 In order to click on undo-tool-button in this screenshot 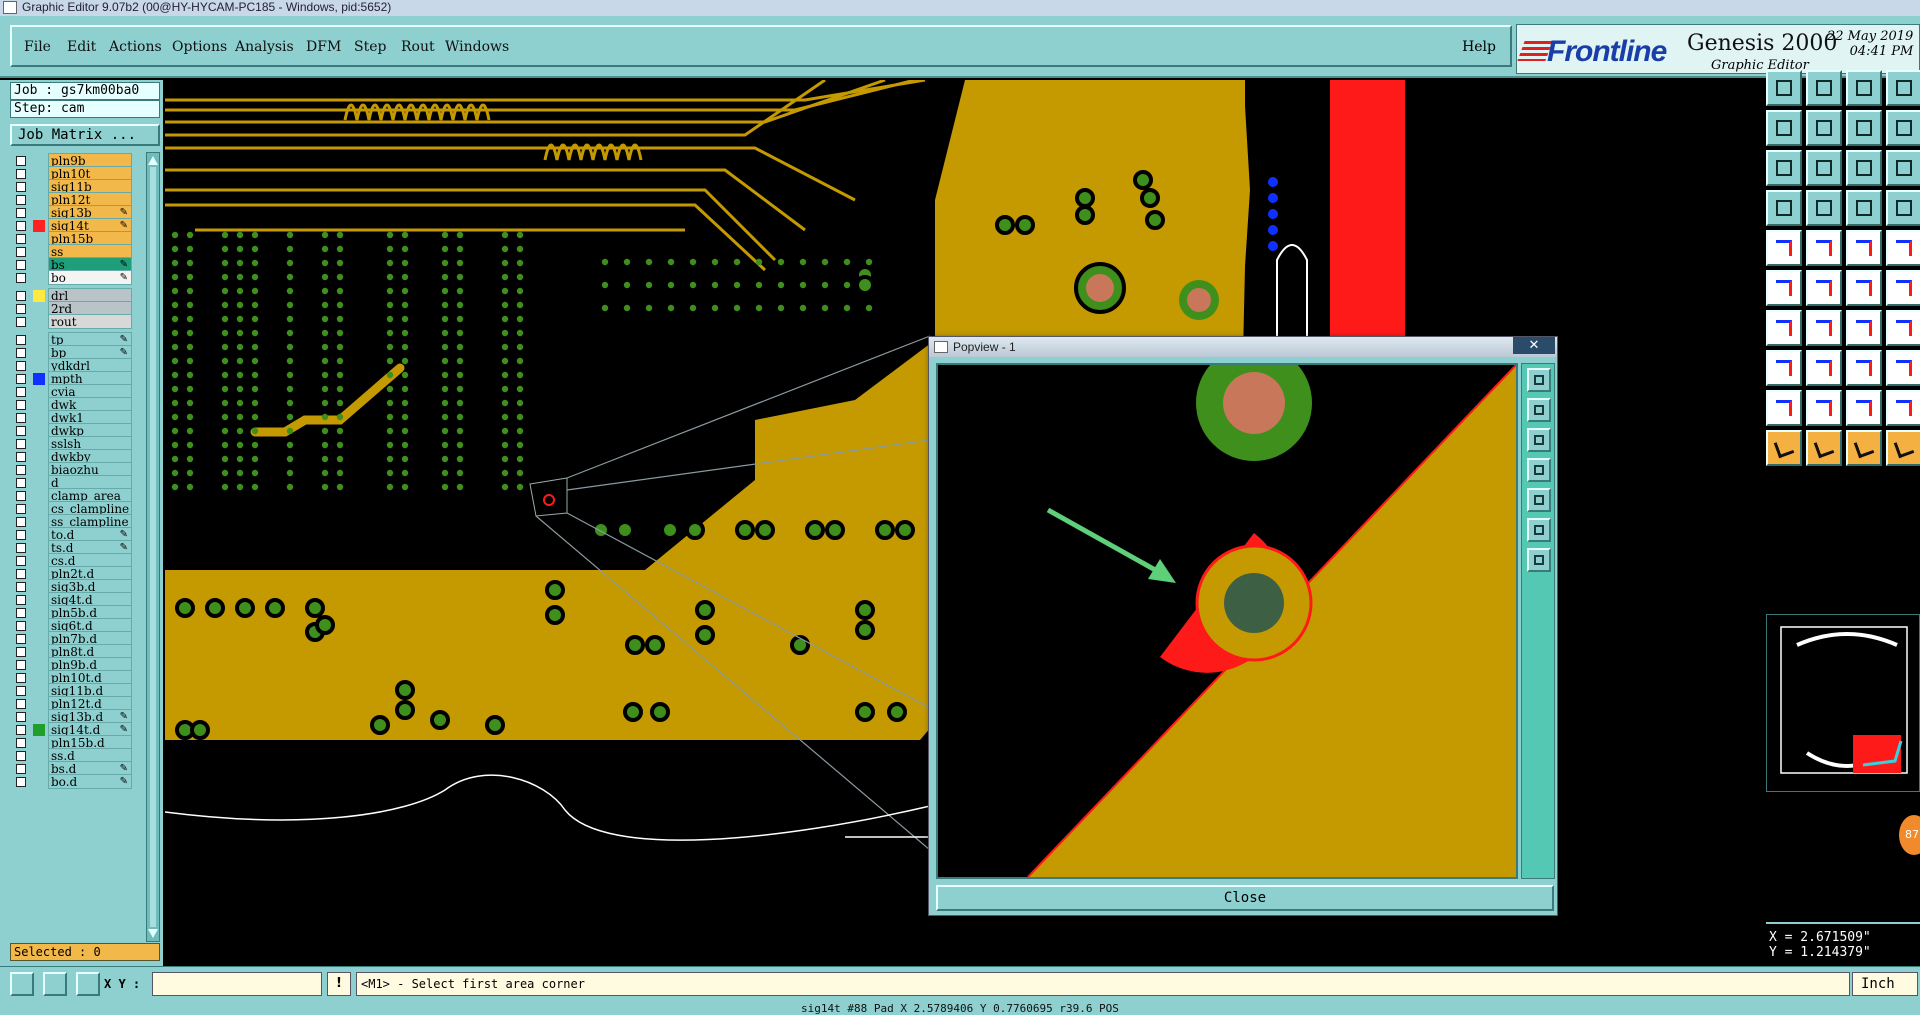, I will do `click(1784, 128)`.